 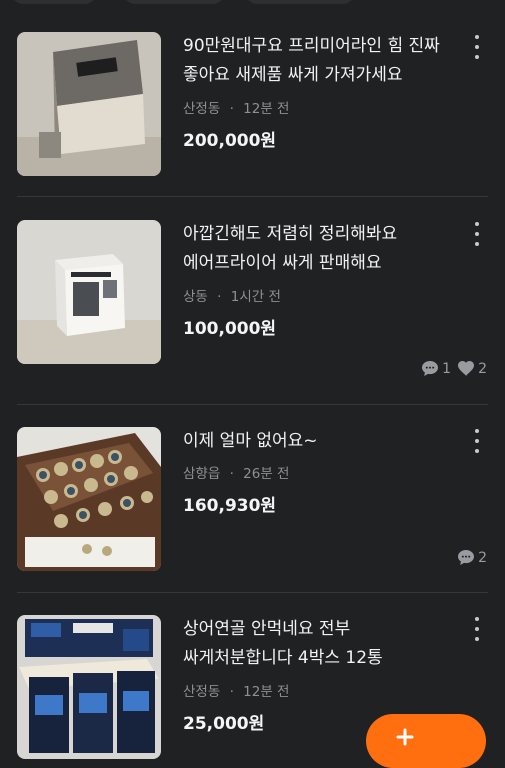 I want to click on listing-meta: 삼향읍 · 26분 전, so click(x=236, y=472).